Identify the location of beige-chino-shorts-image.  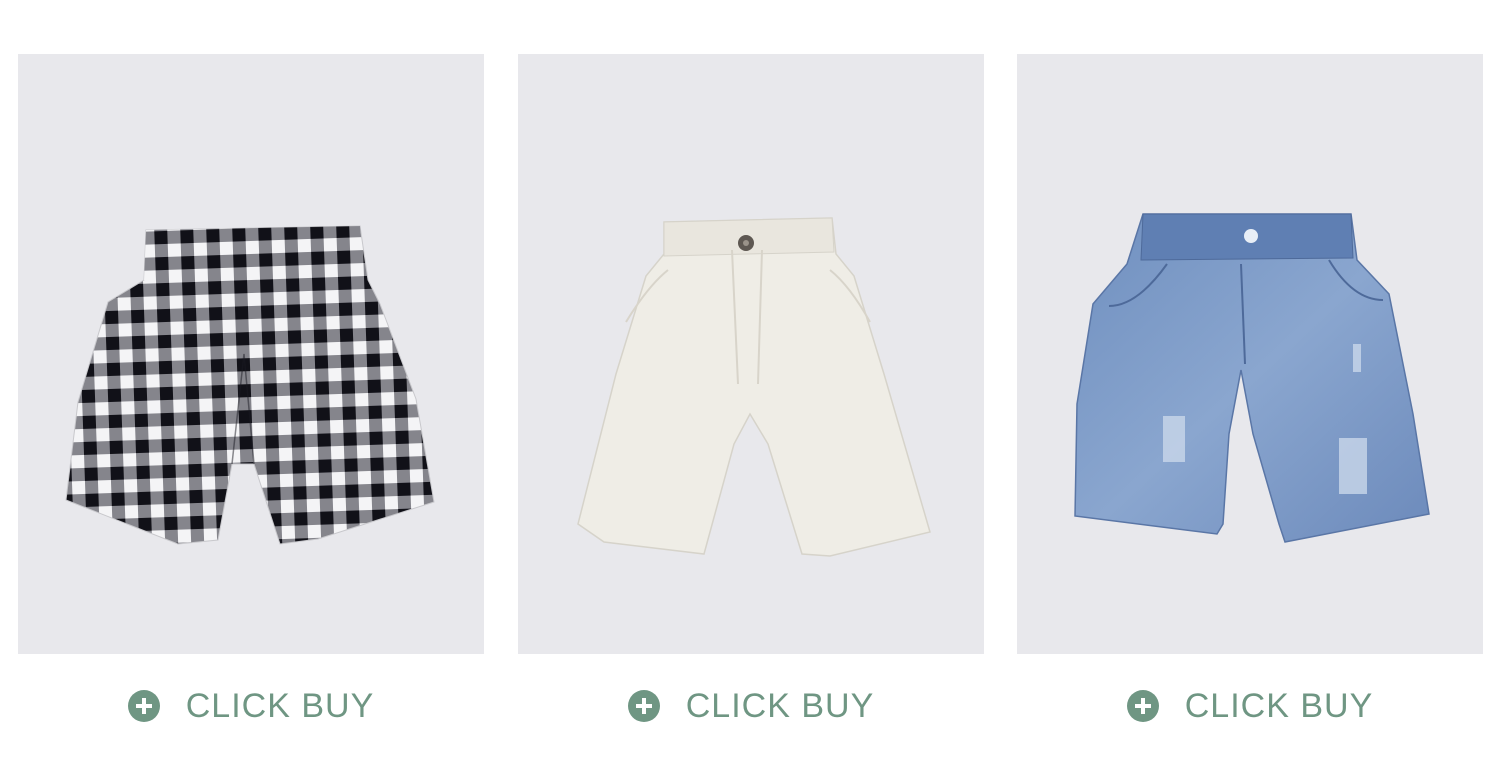
(754, 387).